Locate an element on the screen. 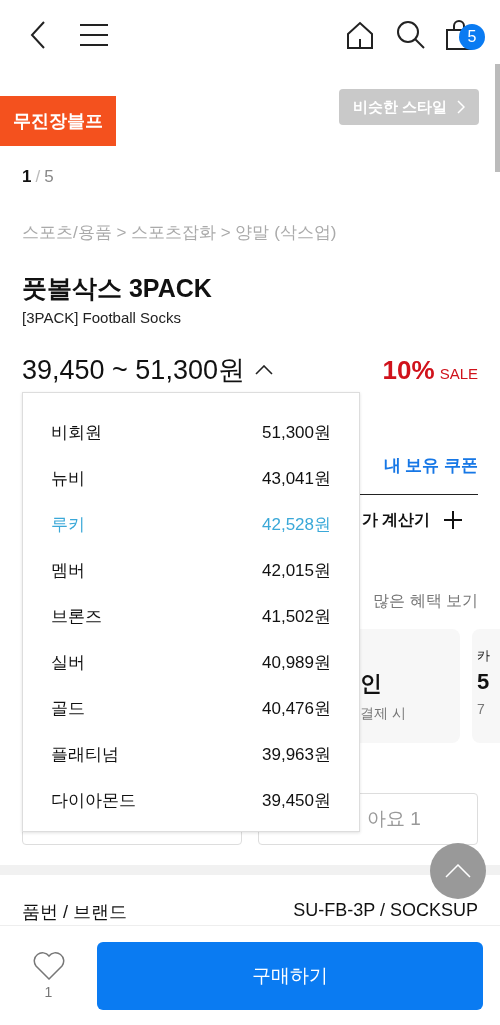  cart-count-badge: 5 is located at coordinates (472, 37).